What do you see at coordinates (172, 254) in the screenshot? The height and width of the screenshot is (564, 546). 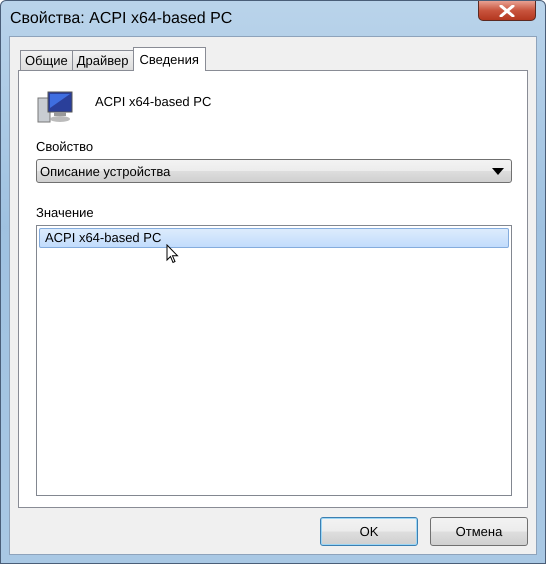 I see `mouse-pointer-icon` at bounding box center [172, 254].